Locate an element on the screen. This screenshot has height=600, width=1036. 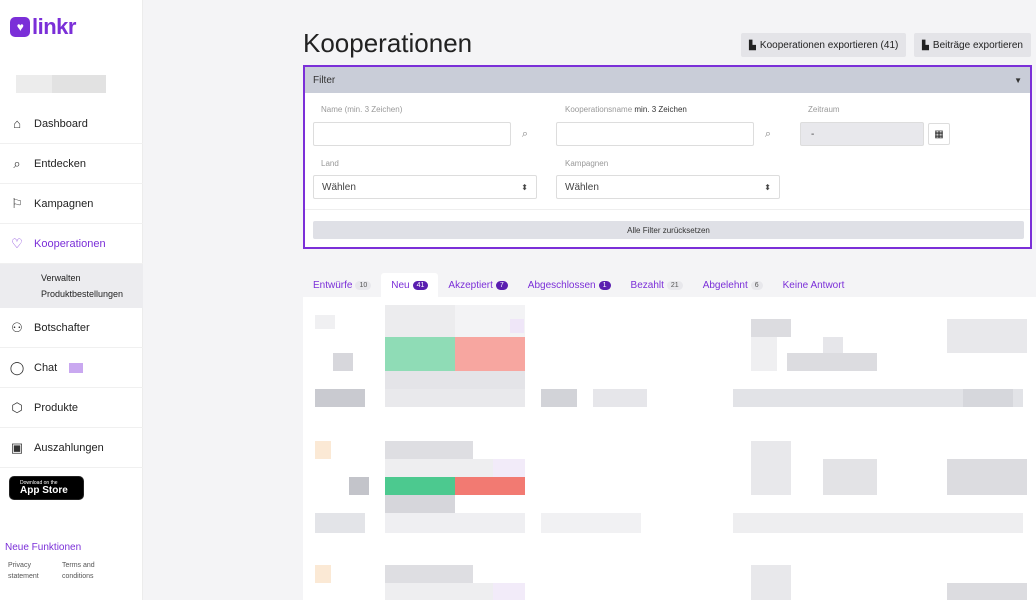
tab-abgelehnt: Abgelehnt 6 is located at coordinates (733, 285).